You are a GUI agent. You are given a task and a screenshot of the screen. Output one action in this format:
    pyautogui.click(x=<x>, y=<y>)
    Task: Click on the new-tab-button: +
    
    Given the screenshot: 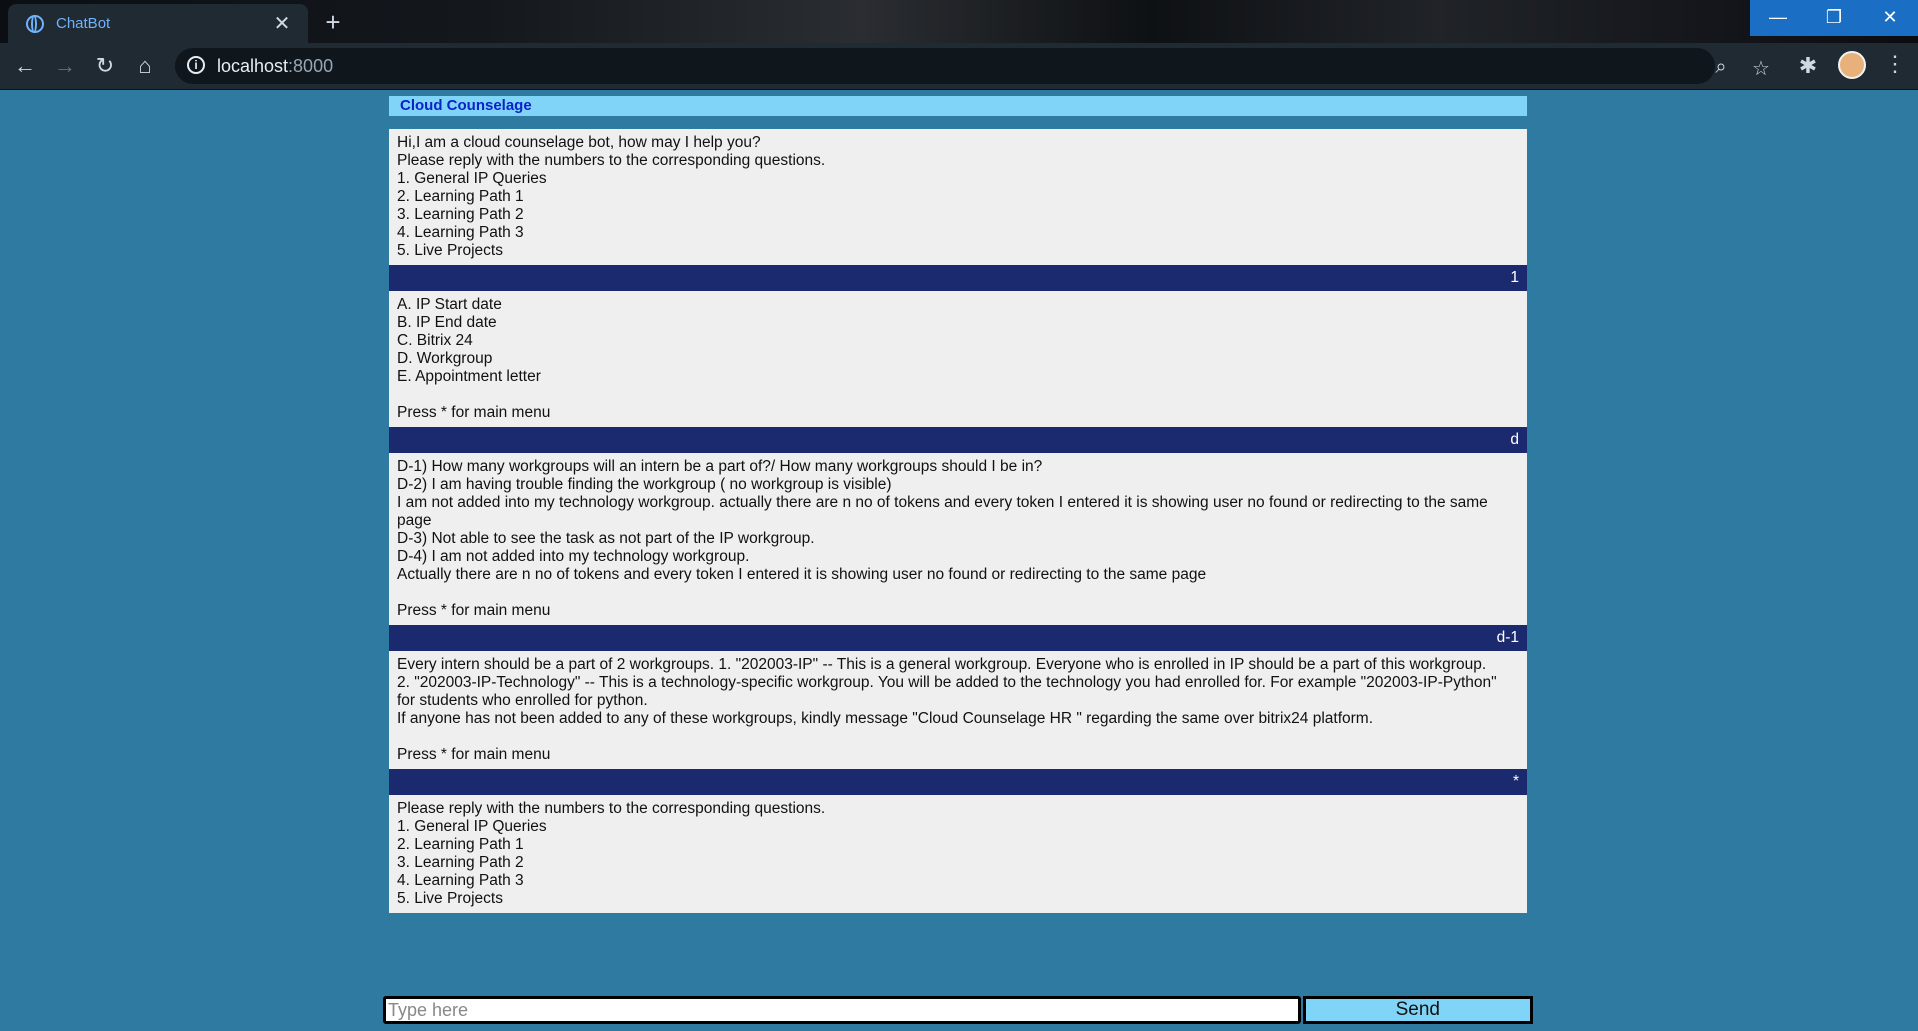 What is the action you would take?
    pyautogui.click(x=333, y=23)
    